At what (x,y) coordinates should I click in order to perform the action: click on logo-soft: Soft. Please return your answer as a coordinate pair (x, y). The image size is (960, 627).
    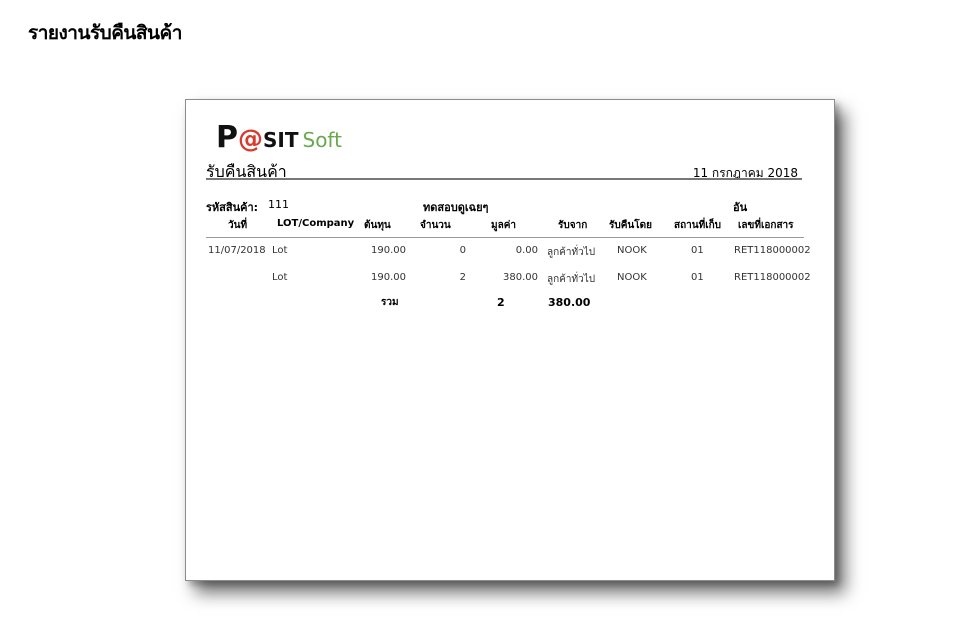
    Looking at the image, I should click on (322, 140).